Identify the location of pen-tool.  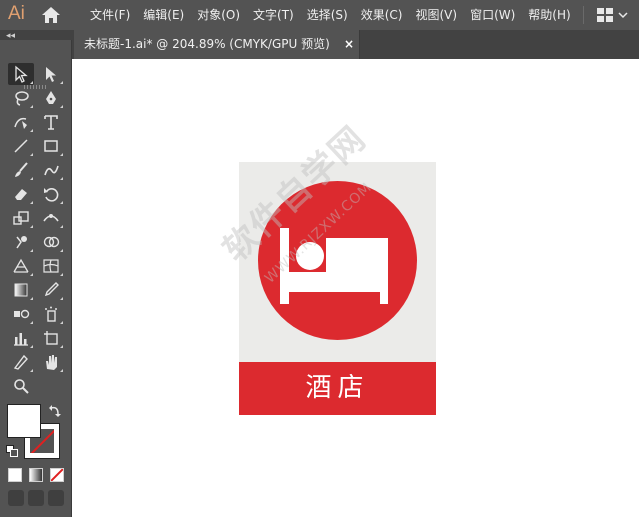
(51, 98).